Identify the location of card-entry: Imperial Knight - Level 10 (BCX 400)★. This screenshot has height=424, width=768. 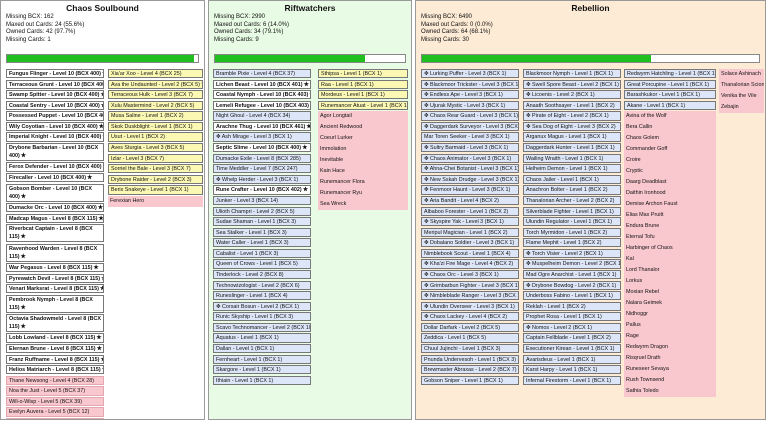
(55, 137).